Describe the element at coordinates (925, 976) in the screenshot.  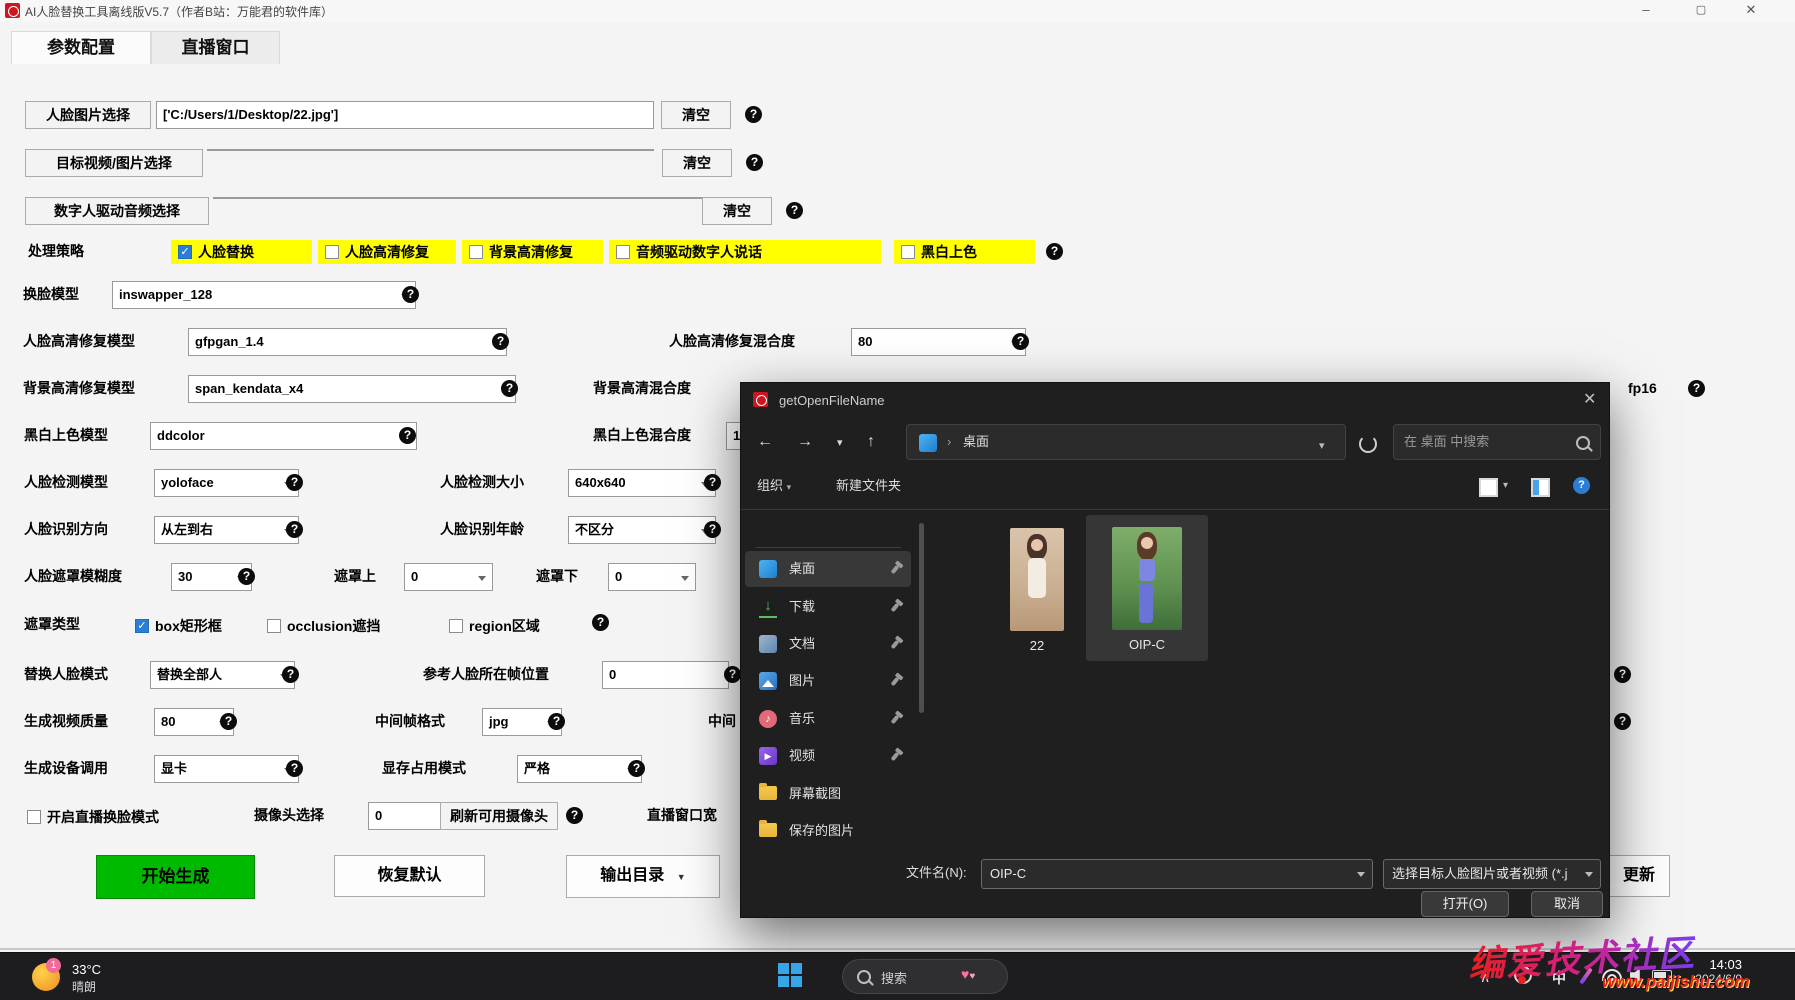
I see `taskbar-search: 搜索 ♥♥` at that location.